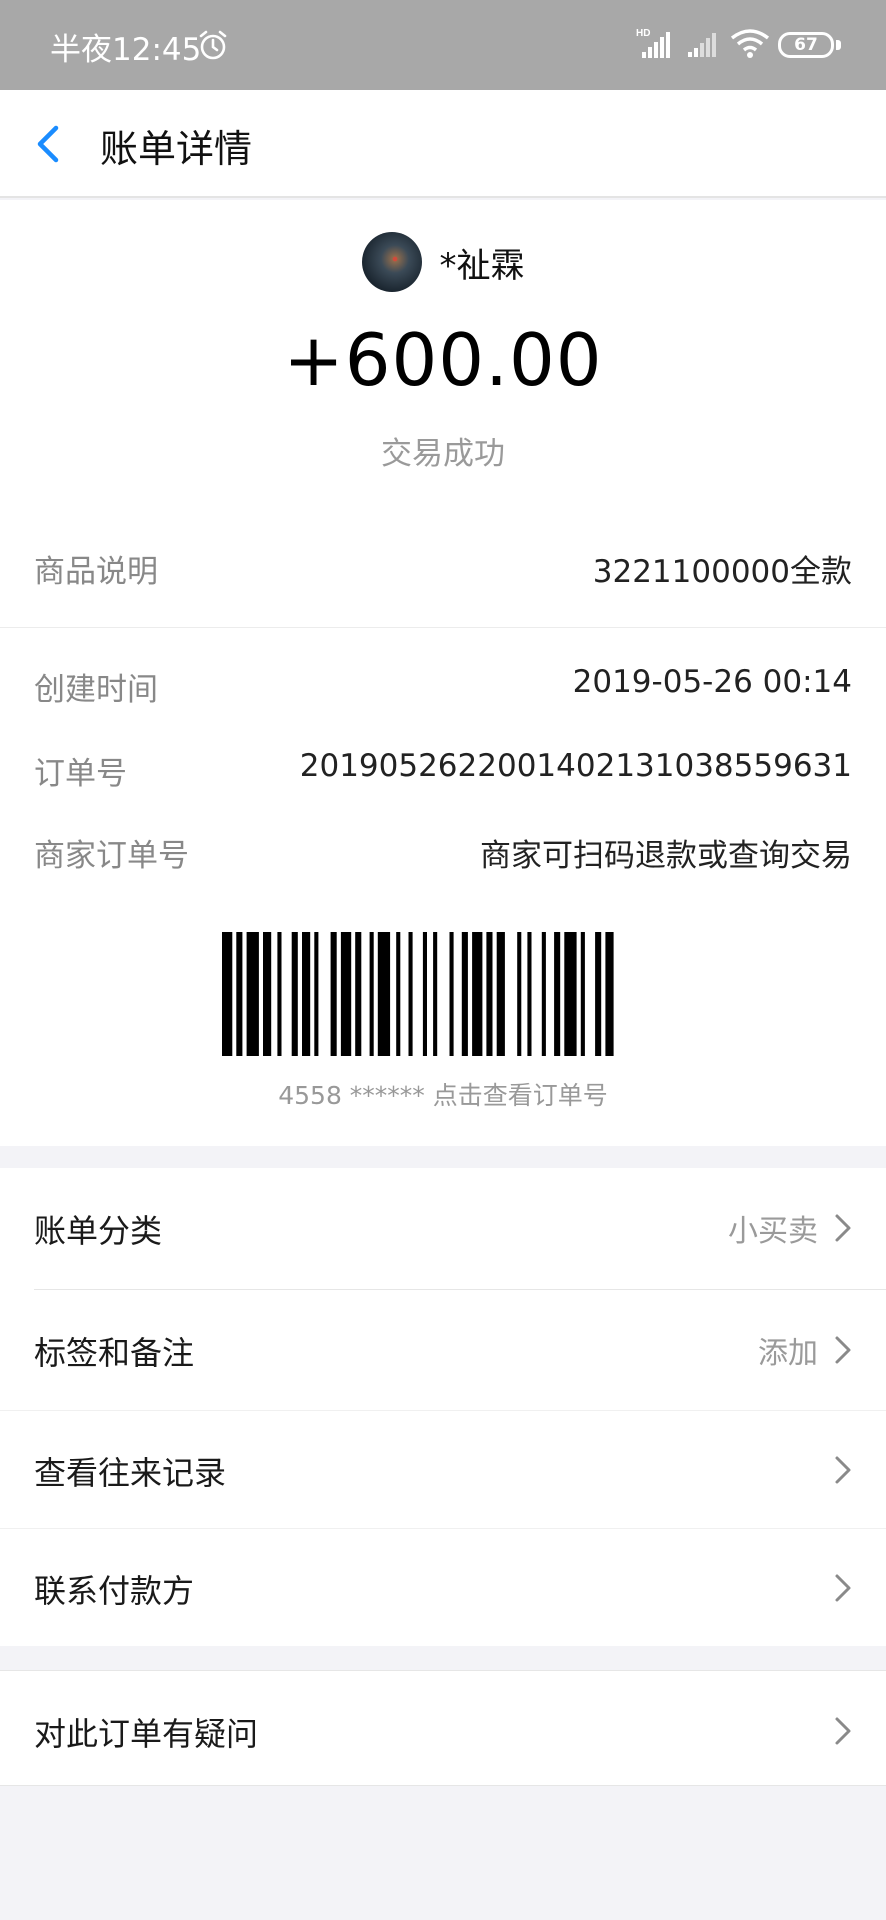 This screenshot has height=1920, width=886. What do you see at coordinates (114, 1591) in the screenshot?
I see `menu-label: 联系付款方` at bounding box center [114, 1591].